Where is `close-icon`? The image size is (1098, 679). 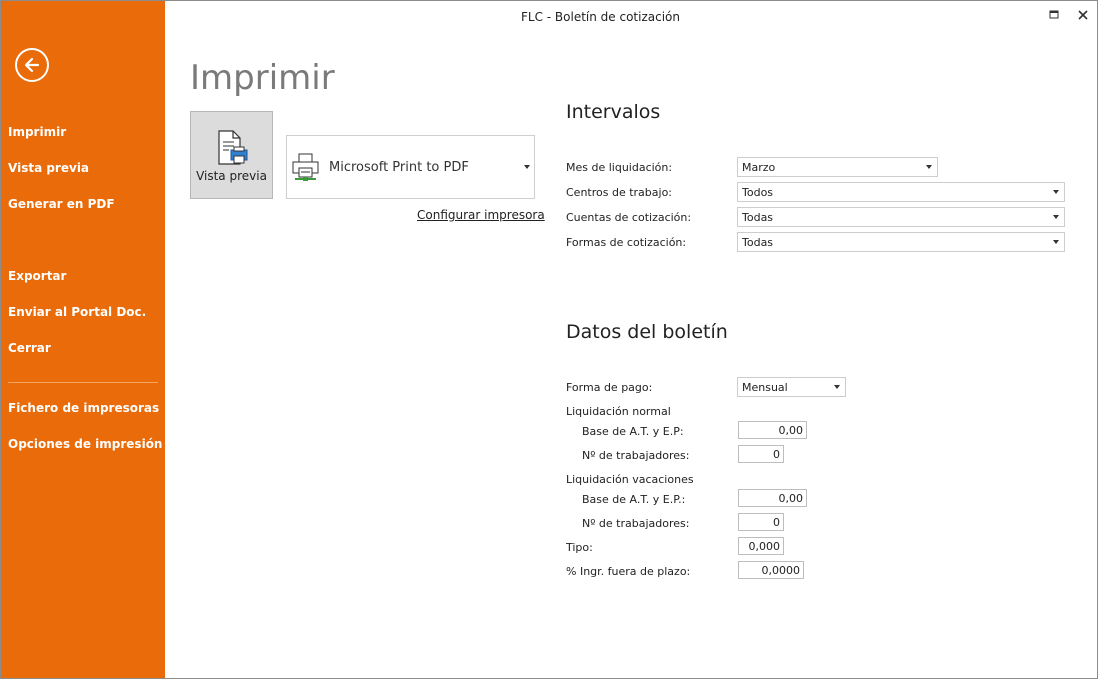
close-icon is located at coordinates (1083, 15).